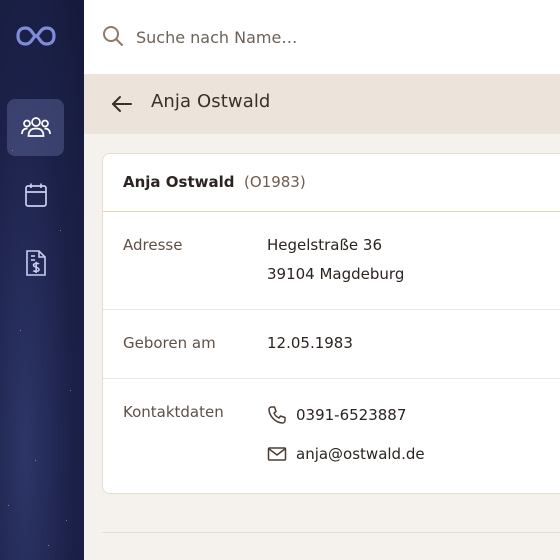 The image size is (560, 560). Describe the element at coordinates (122, 104) in the screenshot. I see `arrow-left-icon` at that location.